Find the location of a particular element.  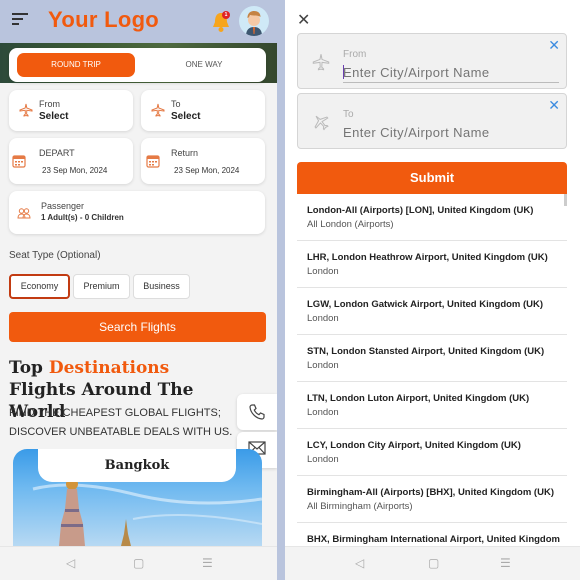

clear-from-icon: ✕ is located at coordinates (554, 45).